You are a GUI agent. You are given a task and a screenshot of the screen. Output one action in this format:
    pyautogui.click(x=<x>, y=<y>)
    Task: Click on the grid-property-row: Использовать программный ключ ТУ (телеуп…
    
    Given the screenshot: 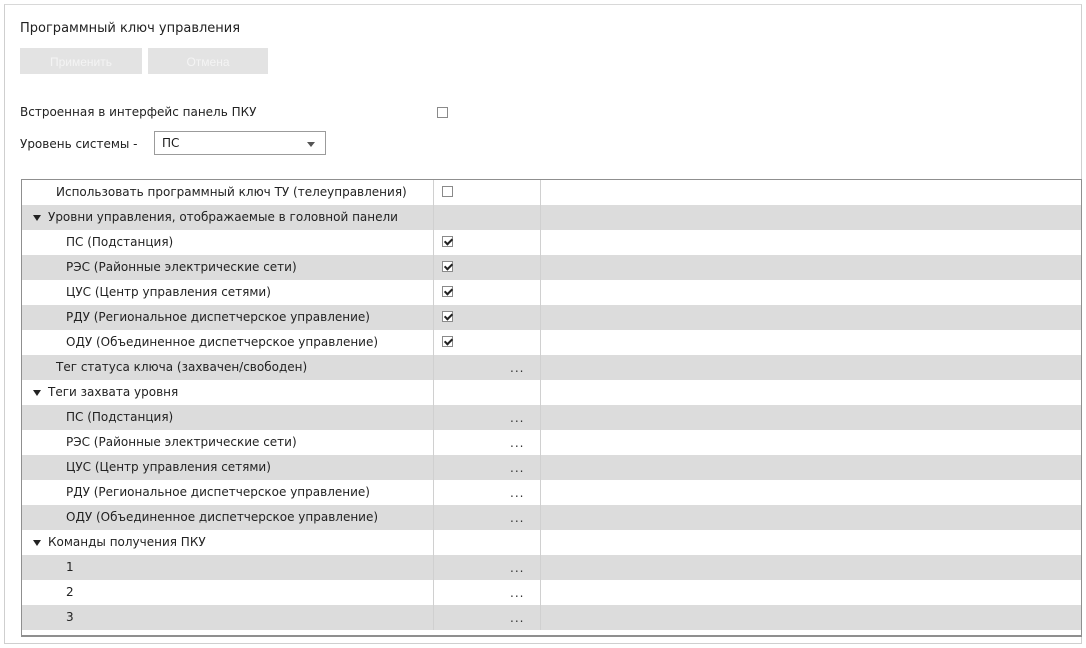 What is the action you would take?
    pyautogui.click(x=551, y=192)
    